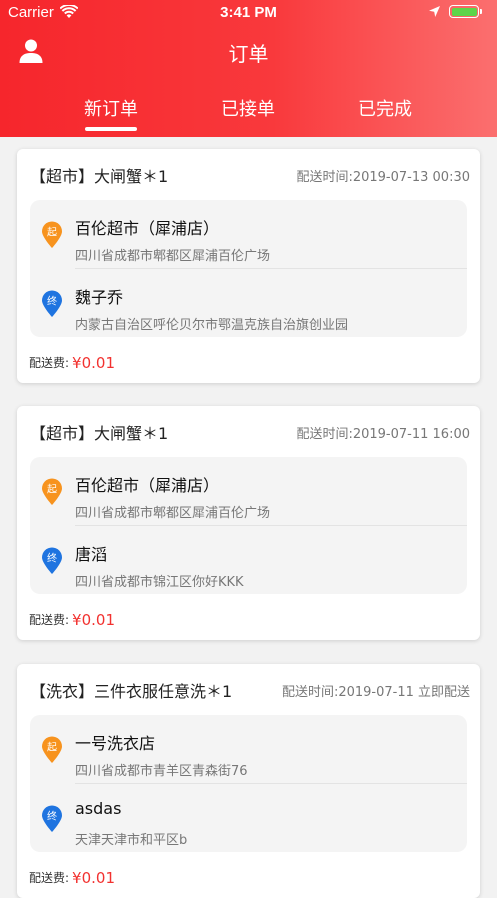 This screenshot has height=898, width=497. Describe the element at coordinates (212, 325) in the screenshot. I see `dropoff-address: 内蒙古自治区呼伦贝尔市鄂温克族自治旗创业园` at that location.